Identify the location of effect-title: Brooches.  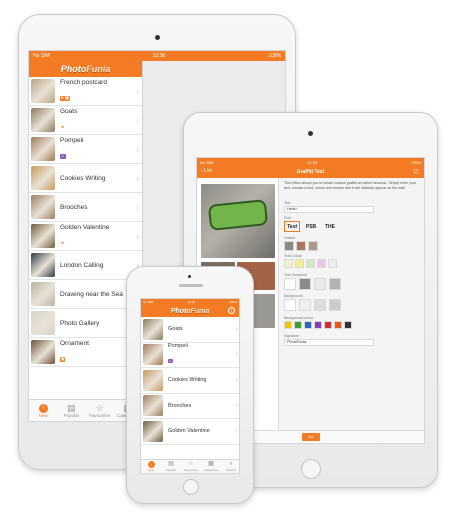
(180, 405).